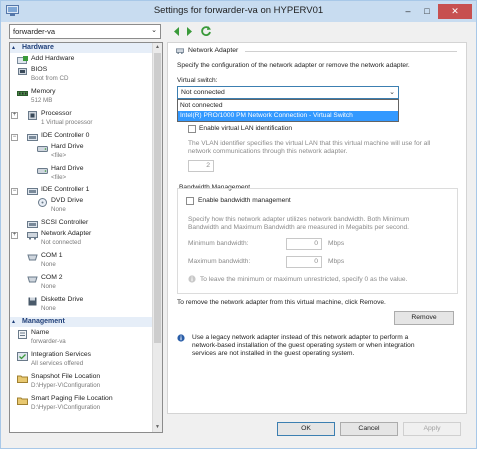 The height and width of the screenshot is (449, 477). I want to click on tree-item-label: DVD Drive, so click(67, 200).